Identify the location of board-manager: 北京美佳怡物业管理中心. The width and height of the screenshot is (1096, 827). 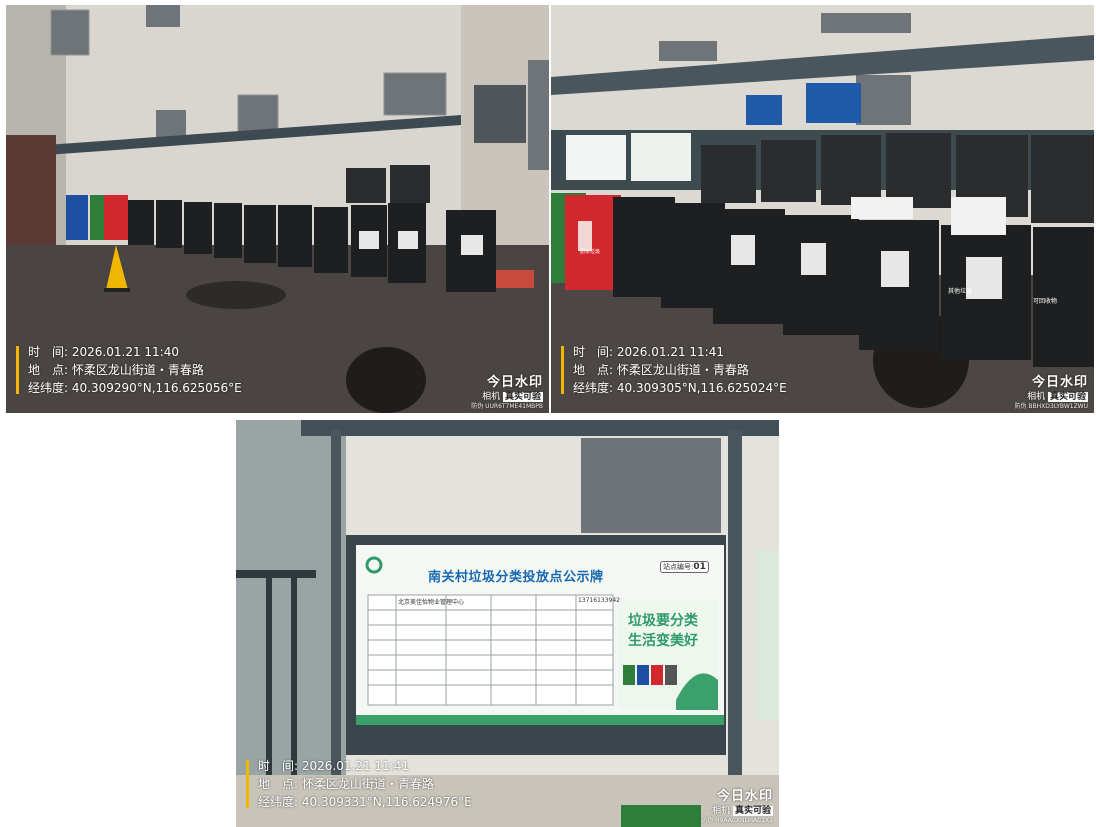
(431, 602).